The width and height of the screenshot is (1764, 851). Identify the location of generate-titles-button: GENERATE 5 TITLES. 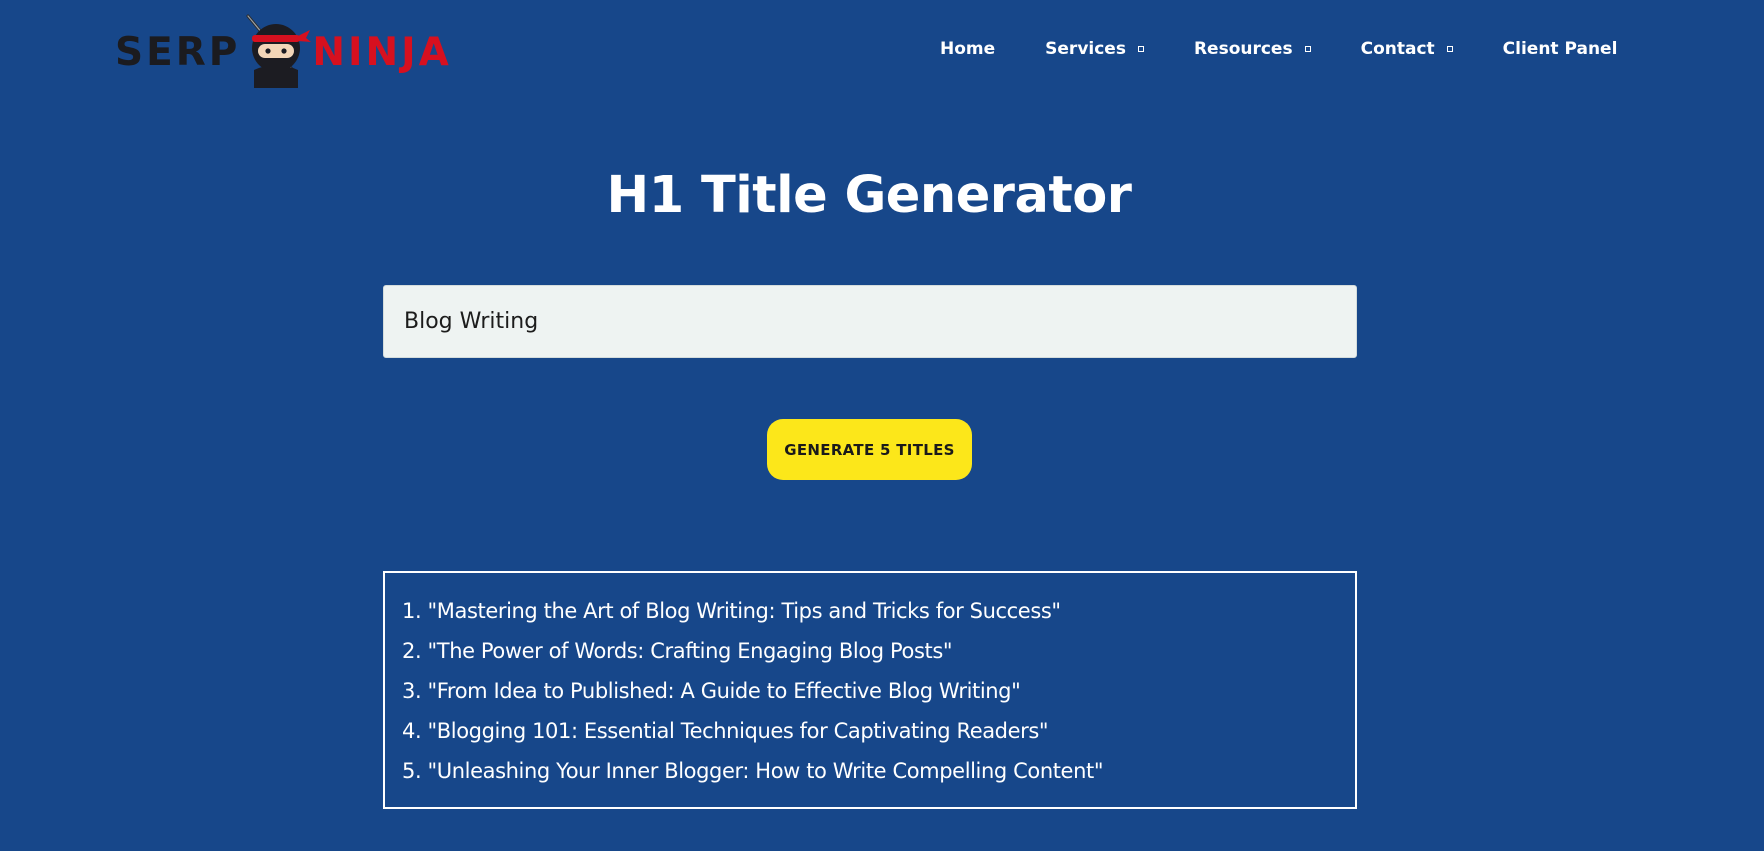
(869, 449).